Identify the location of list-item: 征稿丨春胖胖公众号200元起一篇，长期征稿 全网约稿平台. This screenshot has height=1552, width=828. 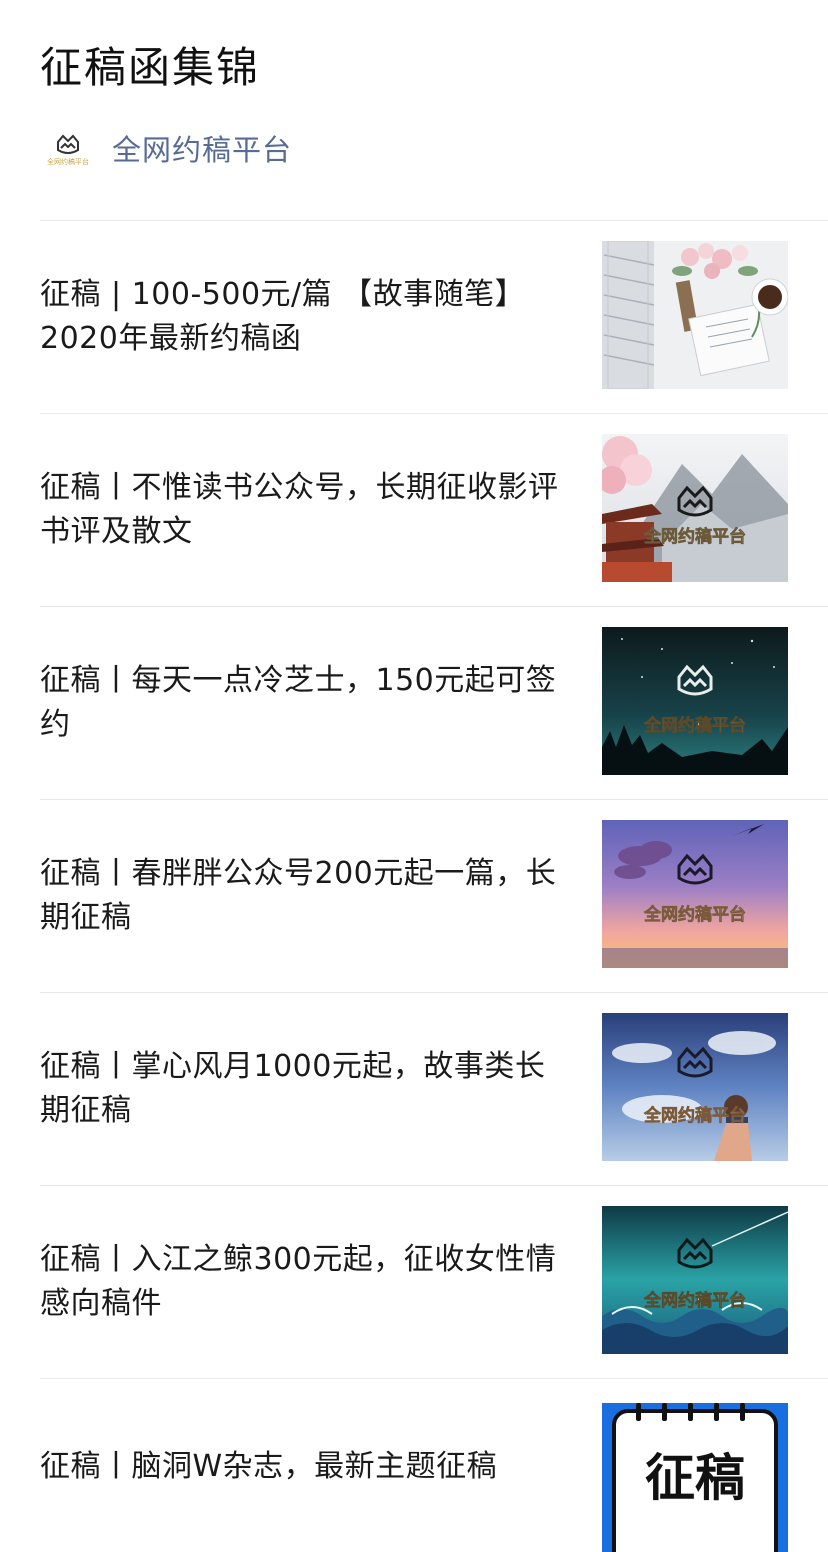
(434, 895).